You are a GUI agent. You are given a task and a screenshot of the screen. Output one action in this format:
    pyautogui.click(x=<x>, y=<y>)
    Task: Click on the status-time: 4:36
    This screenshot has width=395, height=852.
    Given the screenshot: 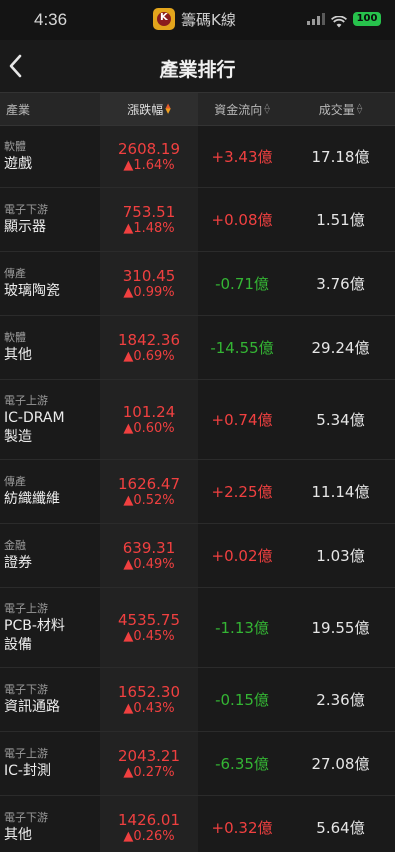 What is the action you would take?
    pyautogui.click(x=51, y=19)
    